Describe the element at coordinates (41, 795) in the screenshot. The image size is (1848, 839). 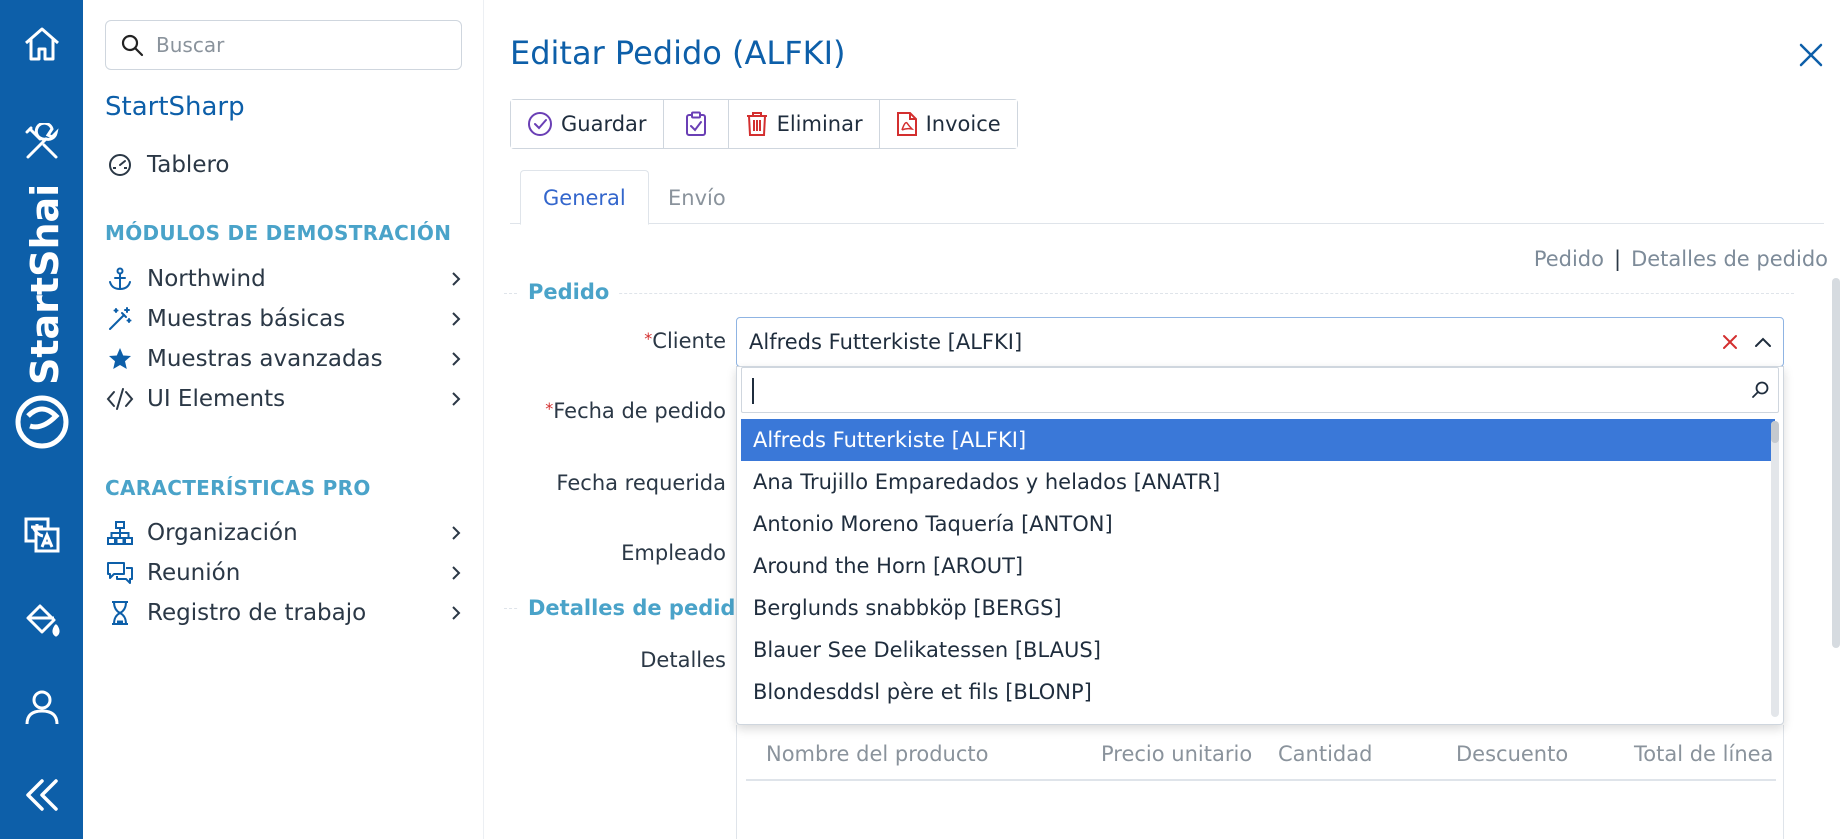
I see `collapse-icon` at that location.